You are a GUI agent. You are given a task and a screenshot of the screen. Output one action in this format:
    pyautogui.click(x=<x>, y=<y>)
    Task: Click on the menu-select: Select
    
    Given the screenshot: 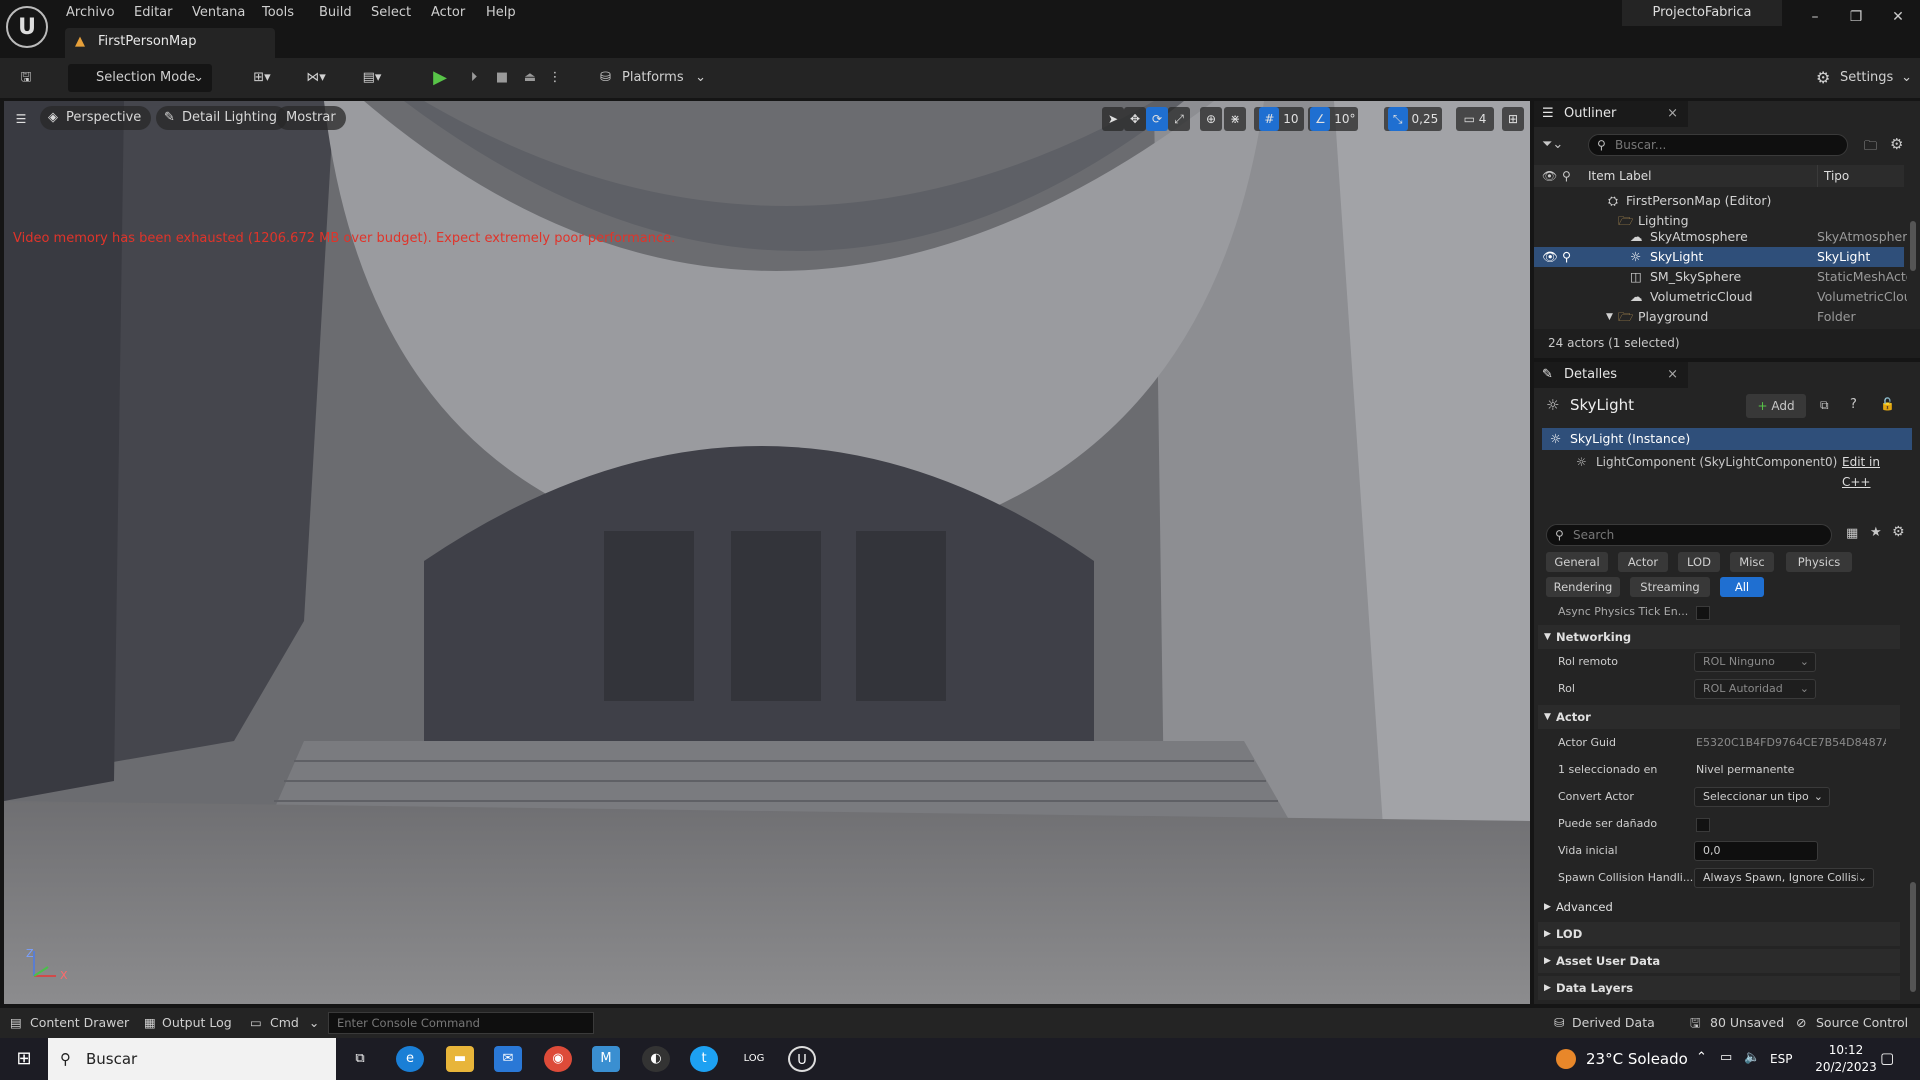 What is the action you would take?
    pyautogui.click(x=391, y=13)
    